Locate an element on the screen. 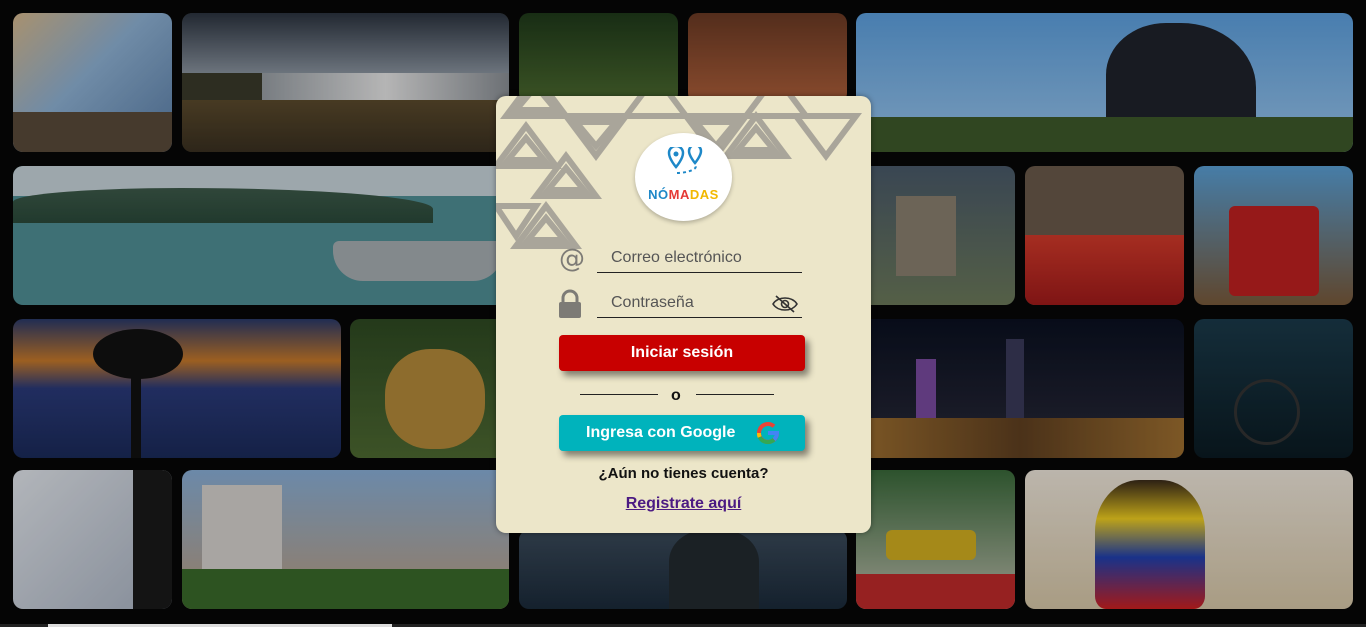 The height and width of the screenshot is (627, 1366). gallery-tile-tree-sunset is located at coordinates (177, 388).